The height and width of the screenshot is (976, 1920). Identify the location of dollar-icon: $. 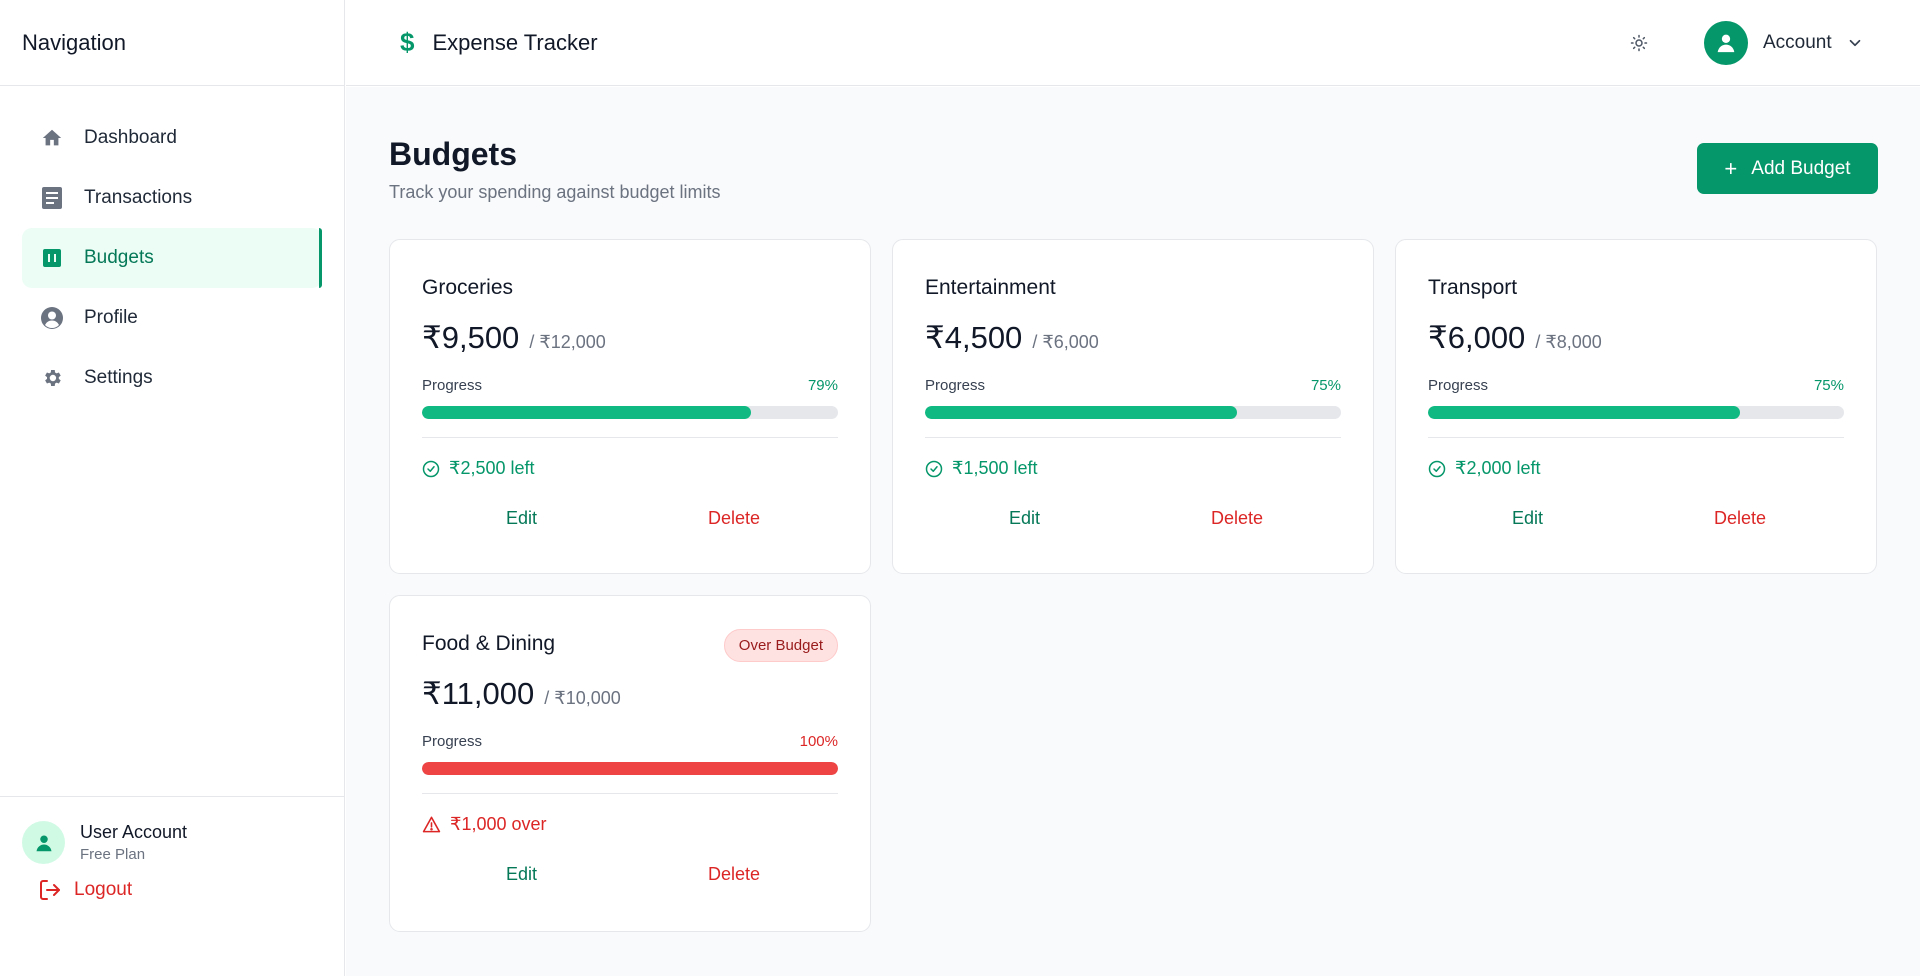
(407, 42).